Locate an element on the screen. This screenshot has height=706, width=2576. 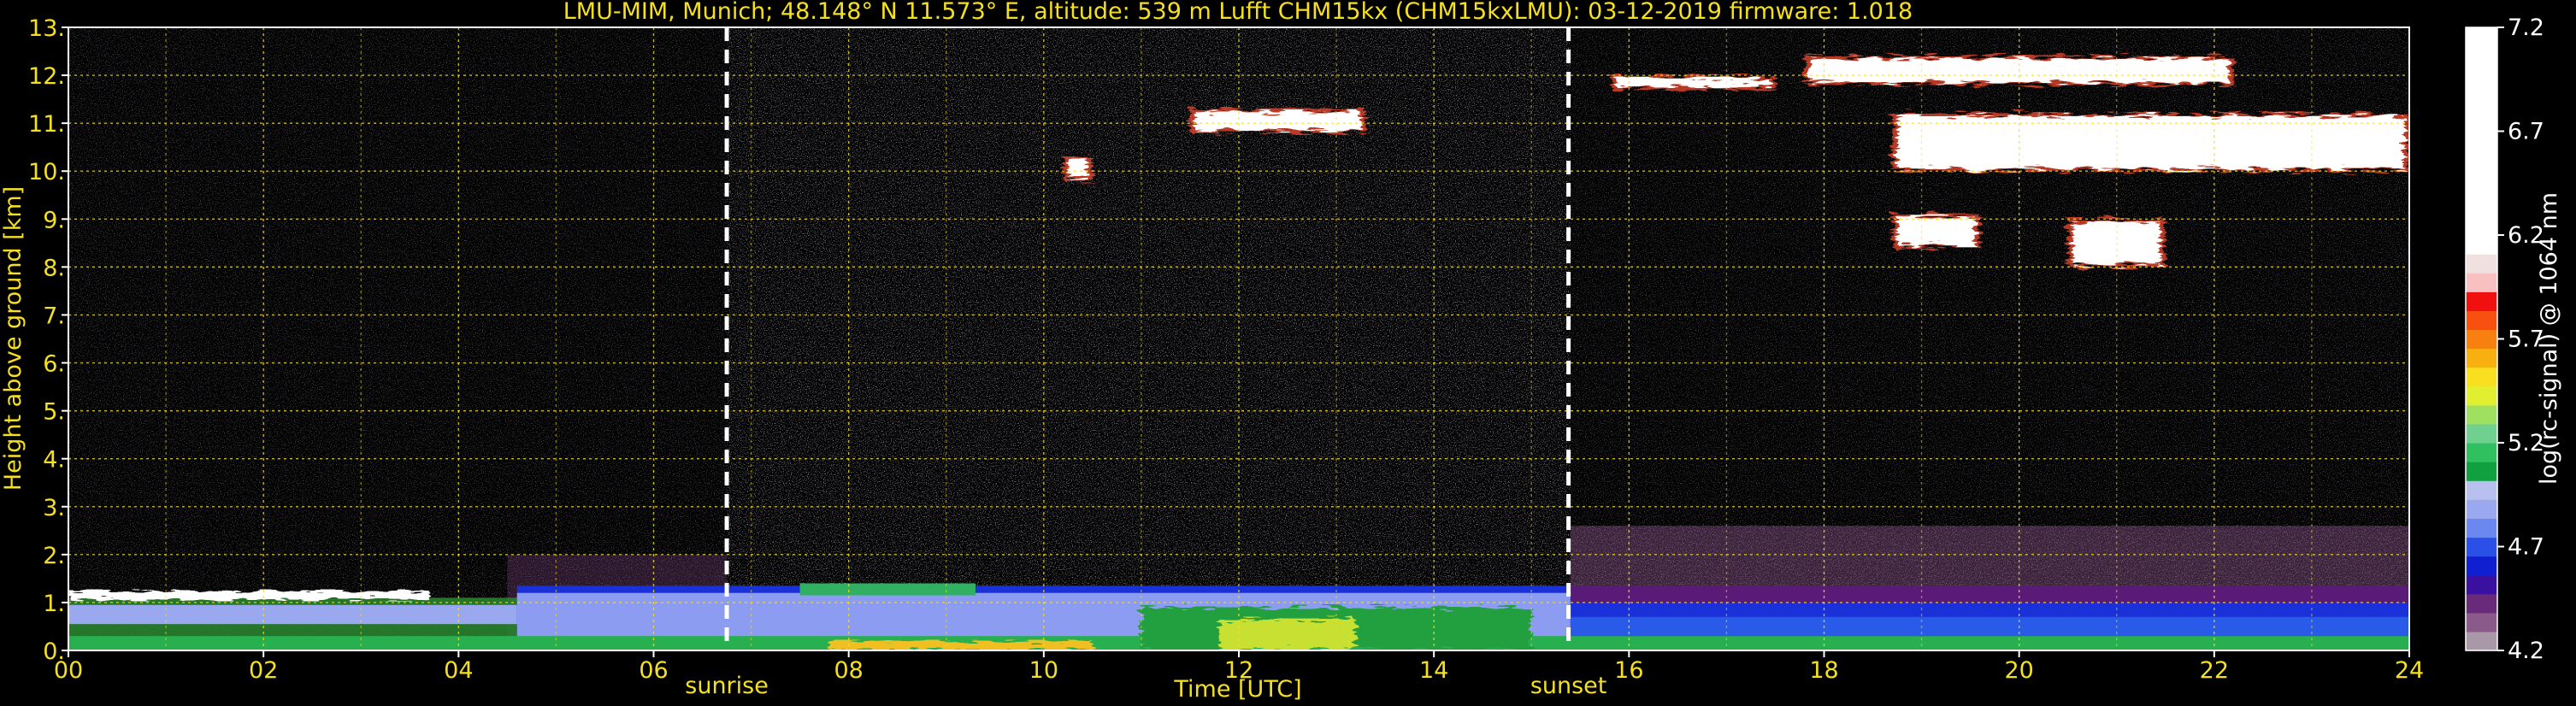
x-tick-label: 18 is located at coordinates (1823, 670).